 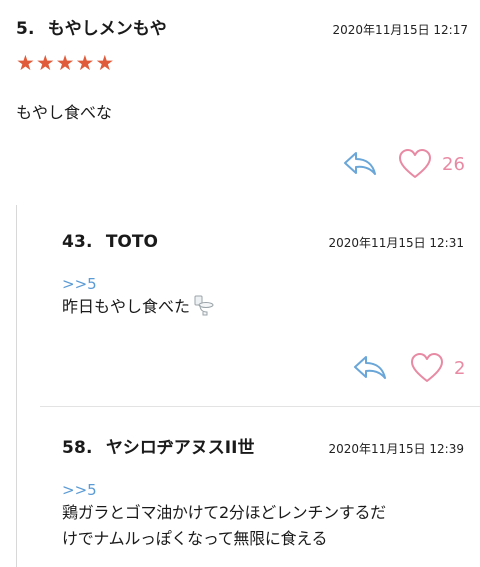 What do you see at coordinates (396, 449) in the screenshot?
I see `comment-date: 2020年11月15日 12:39` at bounding box center [396, 449].